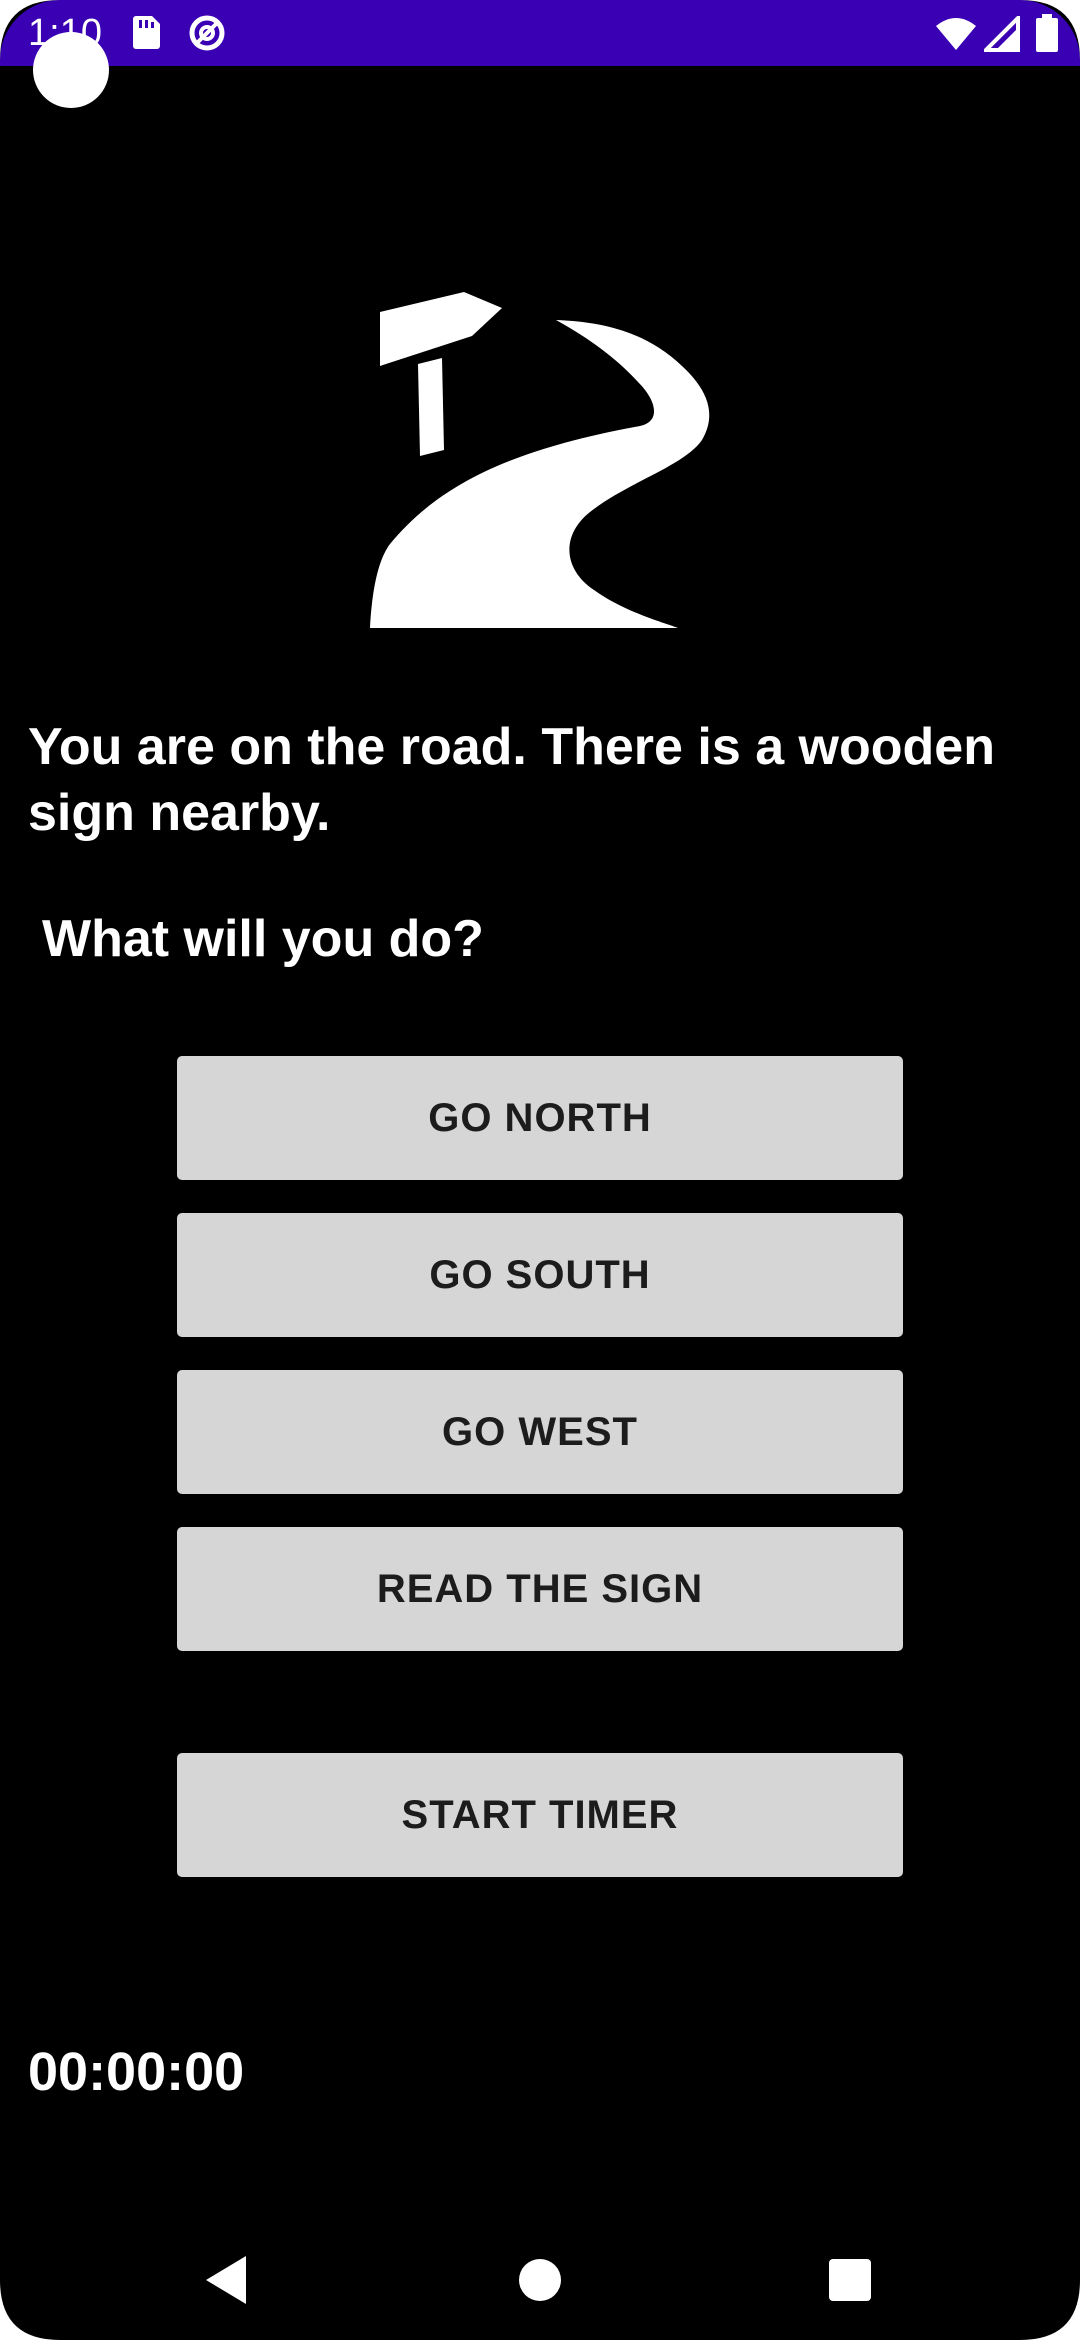 The image size is (1080, 2340). What do you see at coordinates (146, 34) in the screenshot?
I see `sd-card-icon` at bounding box center [146, 34].